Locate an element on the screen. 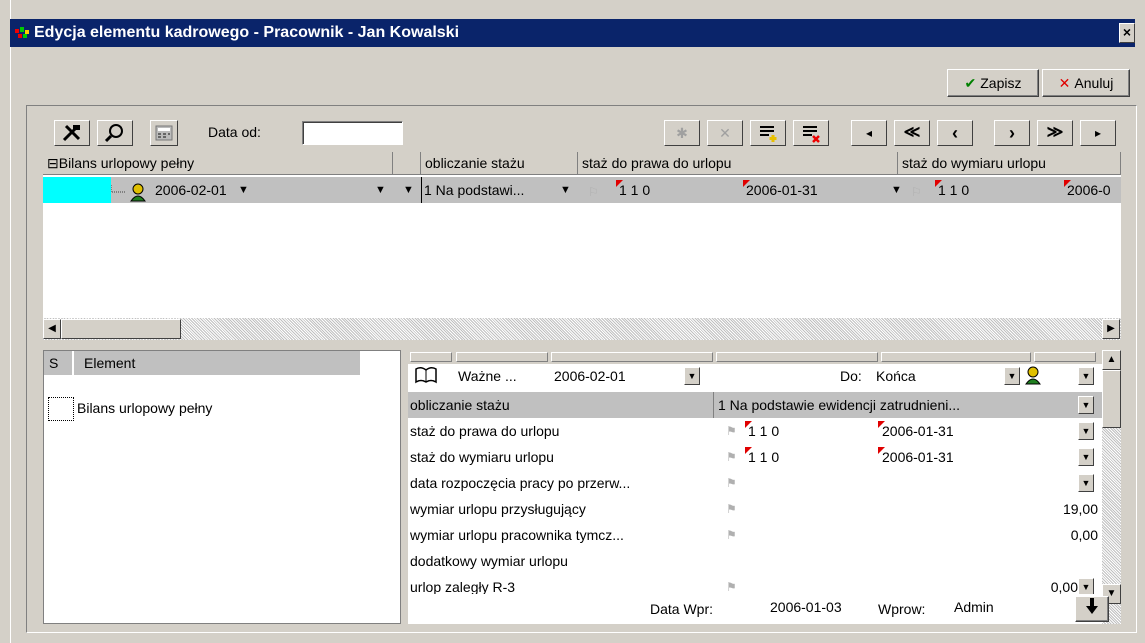 The image size is (1145, 643). add-row-button is located at coordinates (768, 133).